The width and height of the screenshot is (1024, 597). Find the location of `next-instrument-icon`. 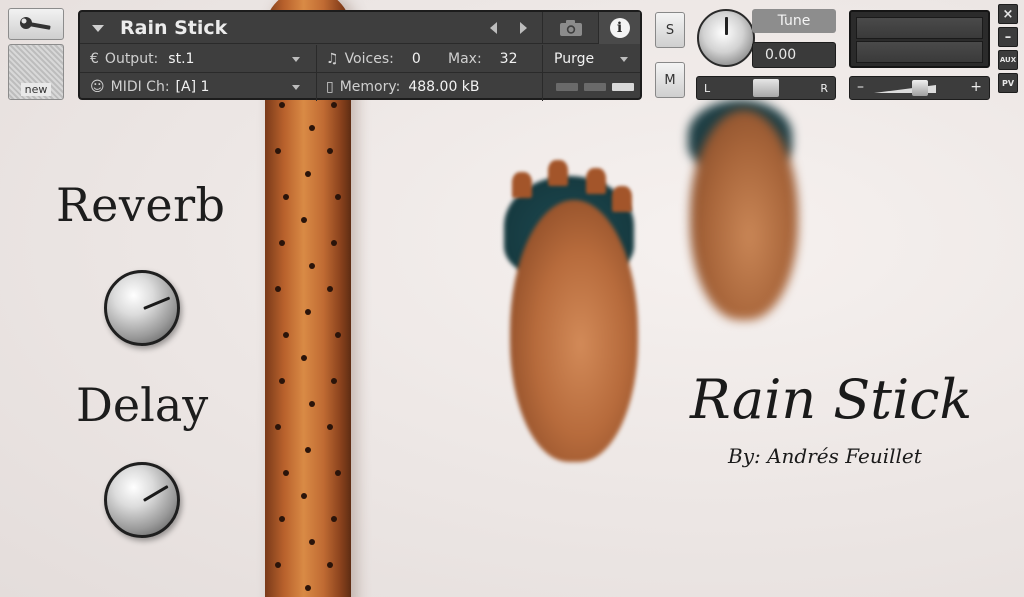

next-instrument-icon is located at coordinates (523, 28).